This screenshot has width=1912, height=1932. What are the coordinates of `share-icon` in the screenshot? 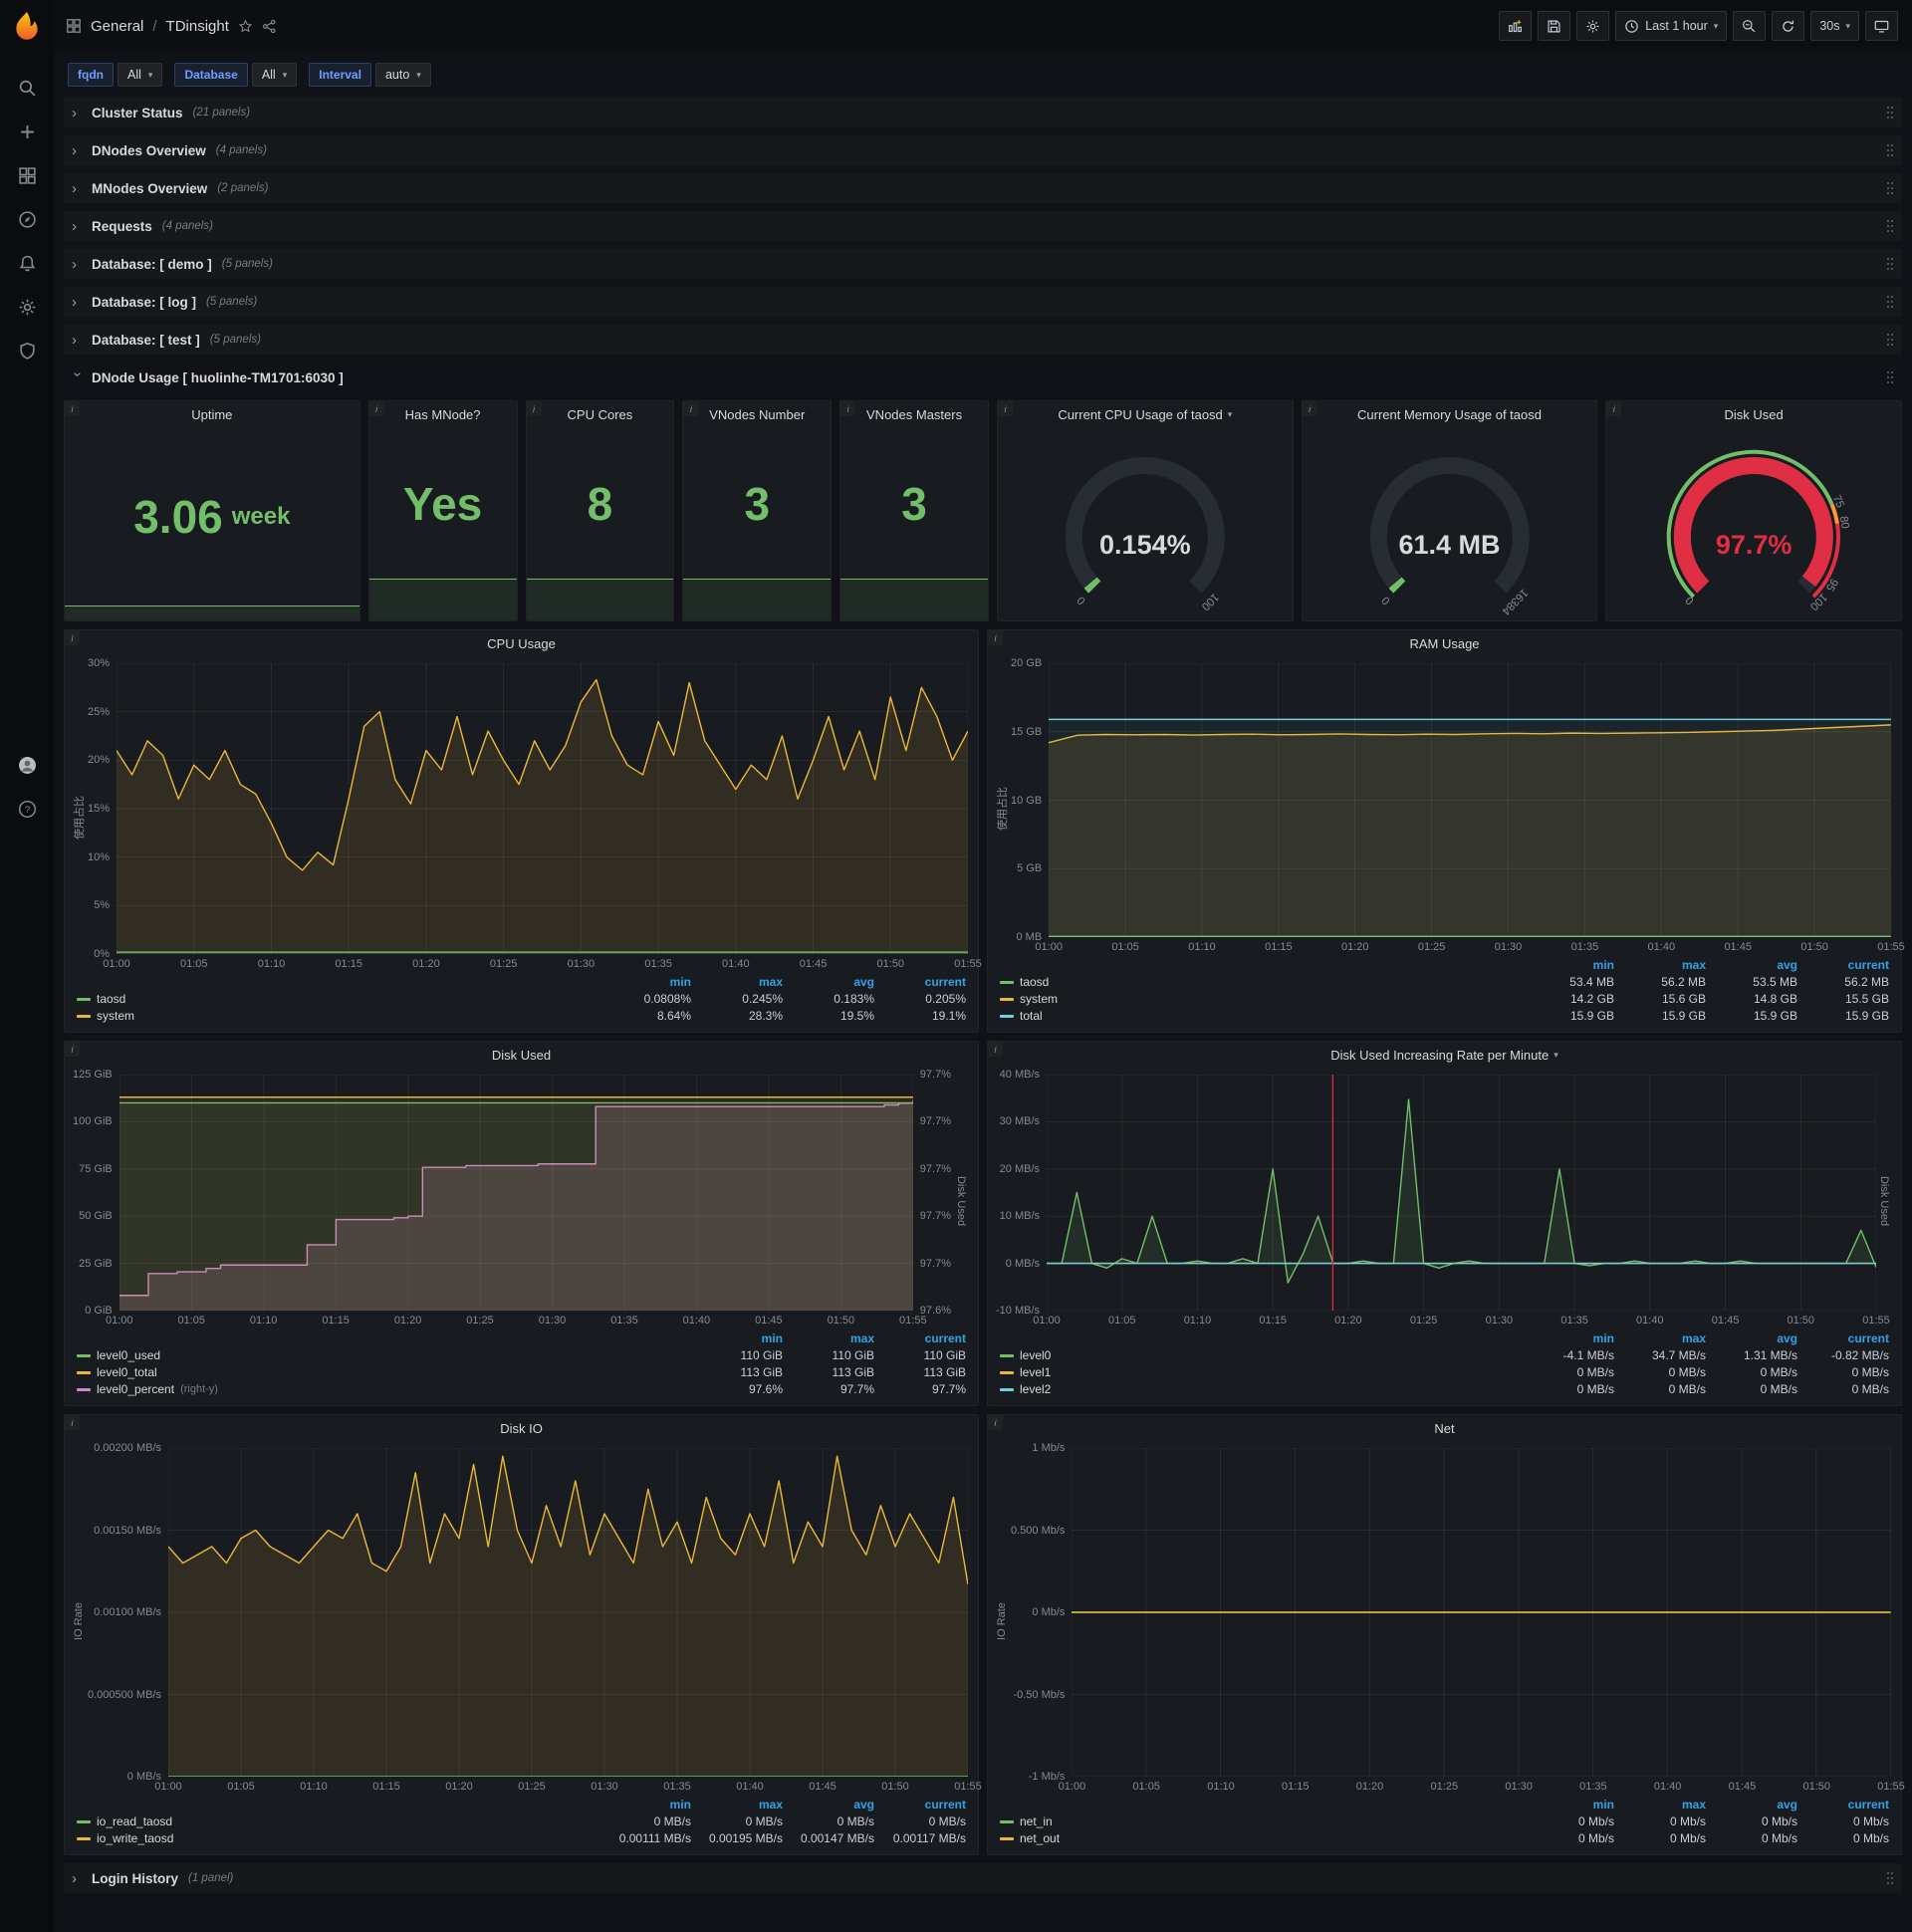 It's located at (269, 27).